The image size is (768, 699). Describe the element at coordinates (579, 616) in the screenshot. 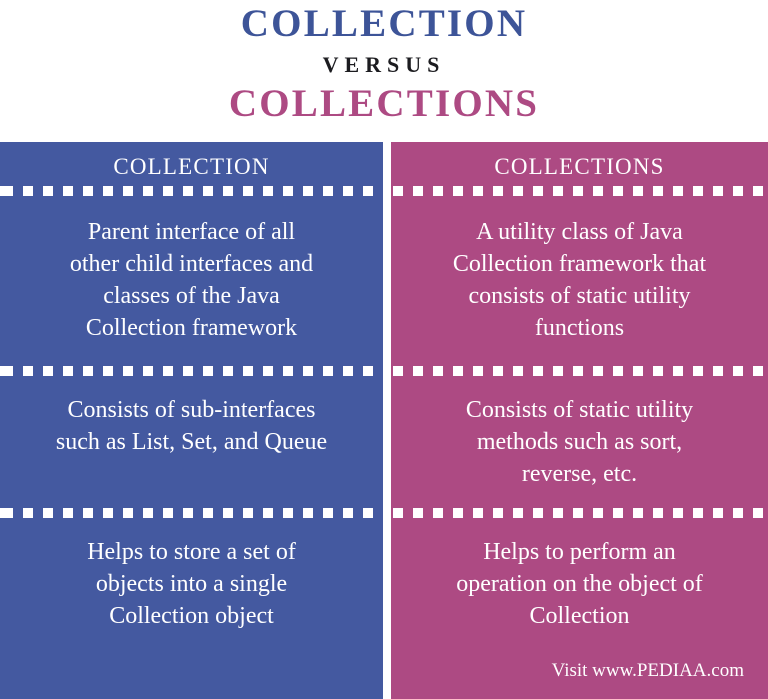

I see `cell-line: Collection` at that location.